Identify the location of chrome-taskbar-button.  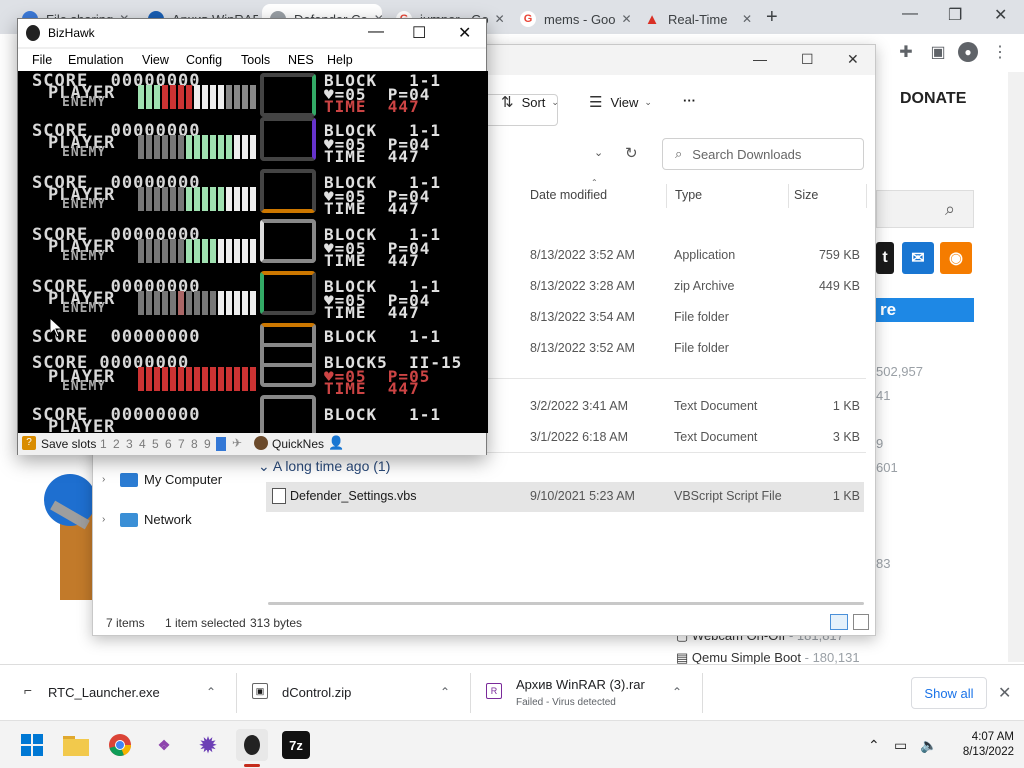
(120, 745).